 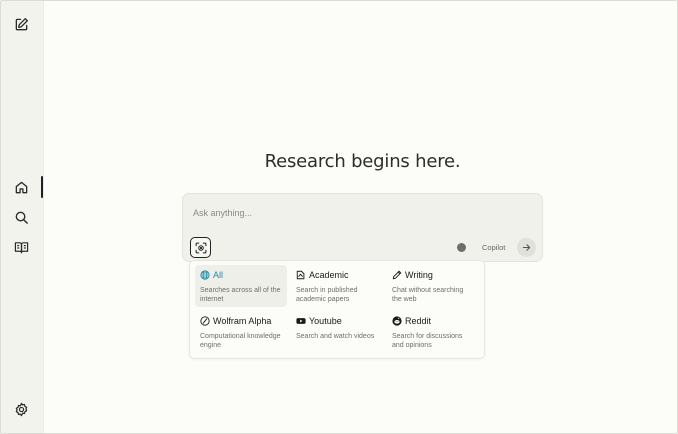 I want to click on reddit-icon, so click(x=397, y=321).